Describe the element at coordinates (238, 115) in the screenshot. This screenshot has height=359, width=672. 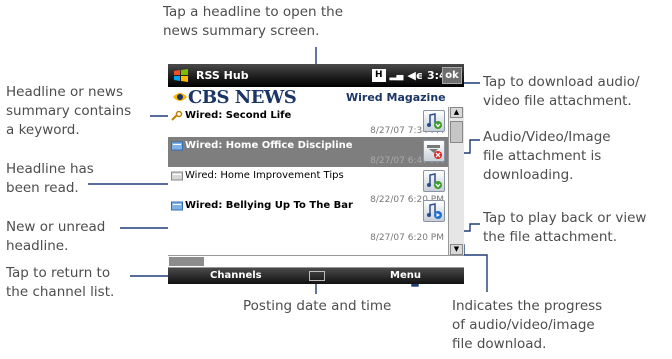
I see `headline-title: Wired: Second Life` at that location.